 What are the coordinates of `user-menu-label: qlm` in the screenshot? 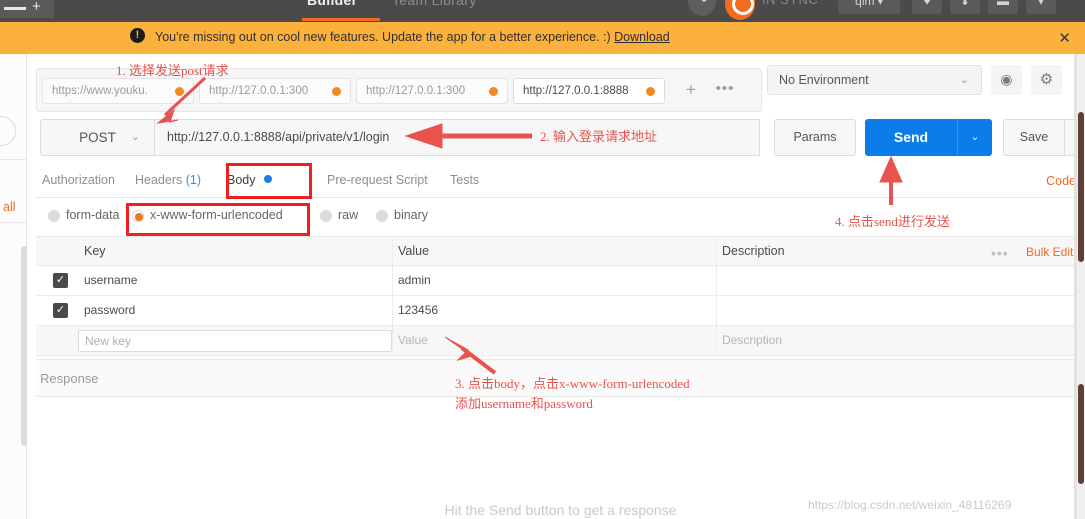 It's located at (865, 4).